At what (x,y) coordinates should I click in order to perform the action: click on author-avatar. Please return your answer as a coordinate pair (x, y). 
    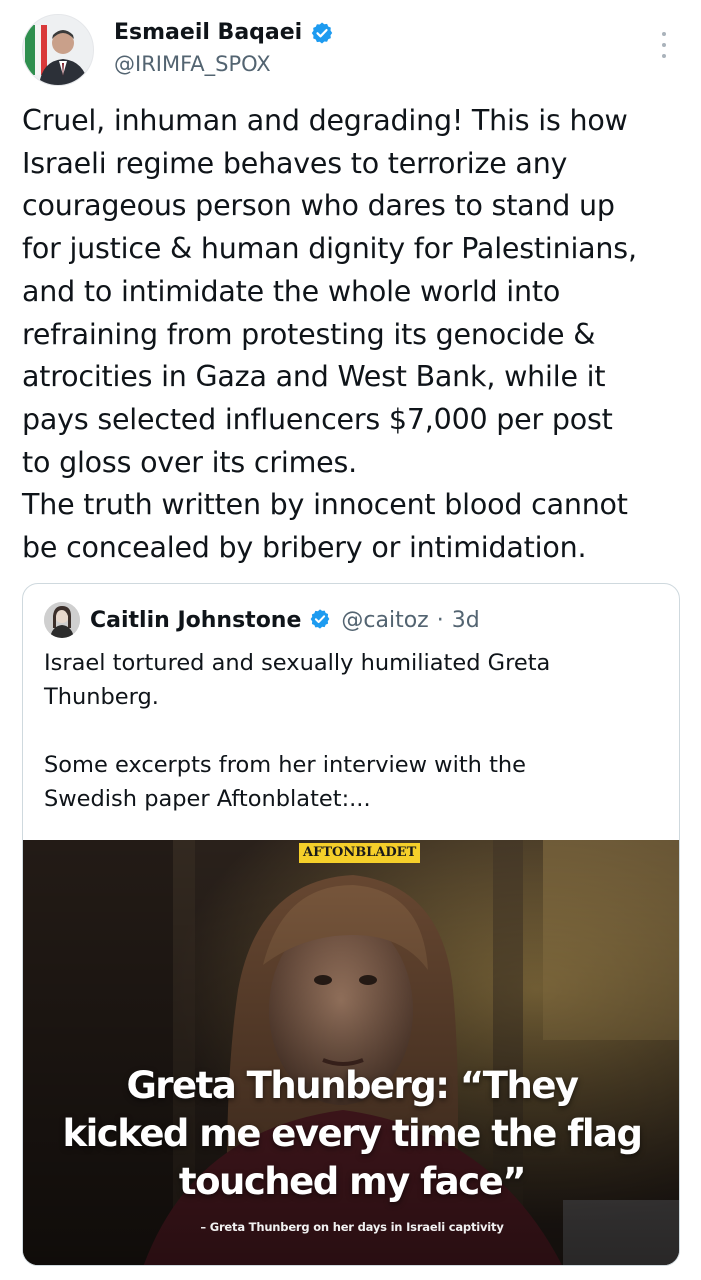
    Looking at the image, I should click on (58, 50).